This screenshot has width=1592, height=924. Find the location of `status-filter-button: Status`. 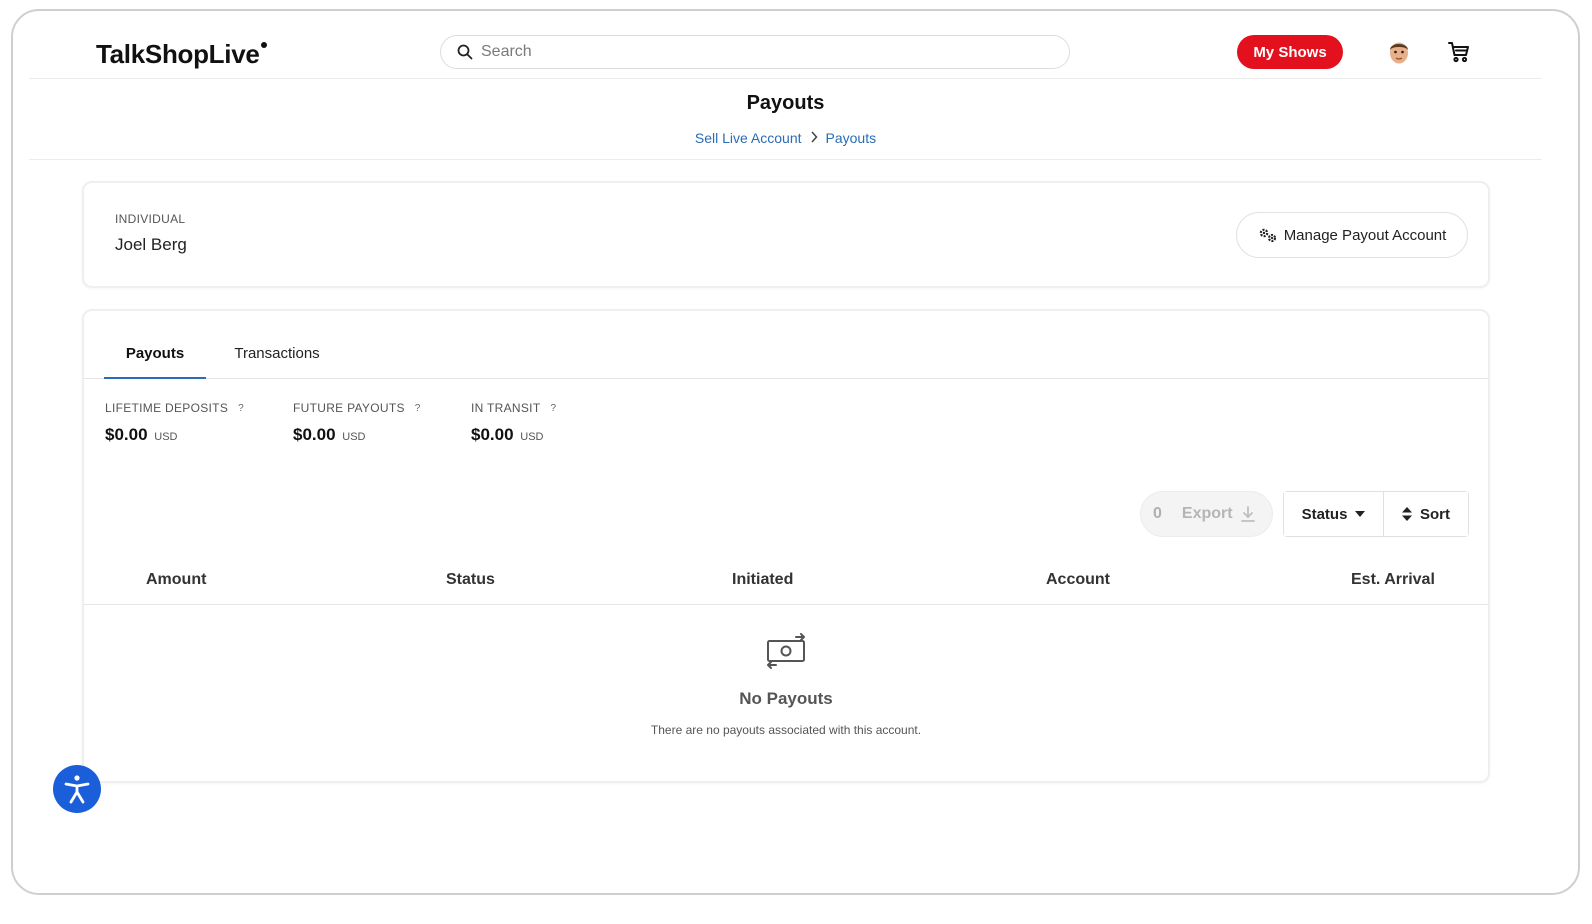

status-filter-button: Status is located at coordinates (1334, 514).